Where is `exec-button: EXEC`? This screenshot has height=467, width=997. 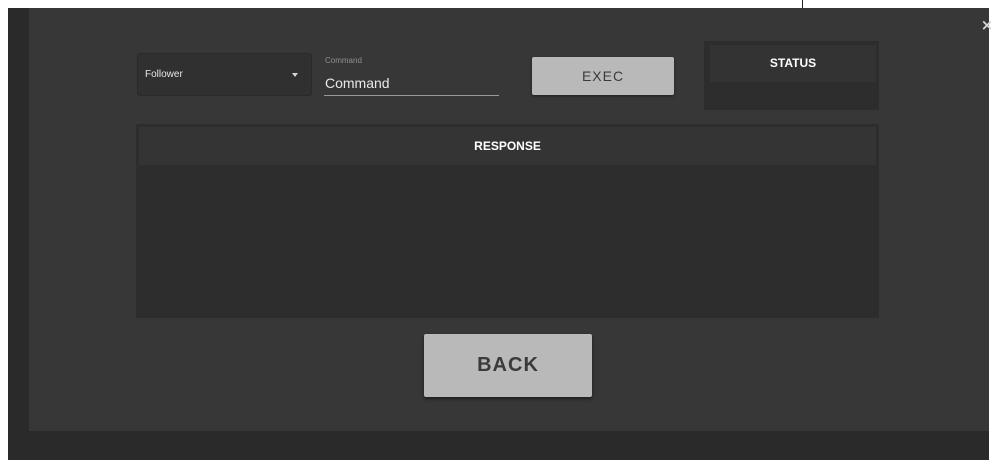 exec-button: EXEC is located at coordinates (603, 76).